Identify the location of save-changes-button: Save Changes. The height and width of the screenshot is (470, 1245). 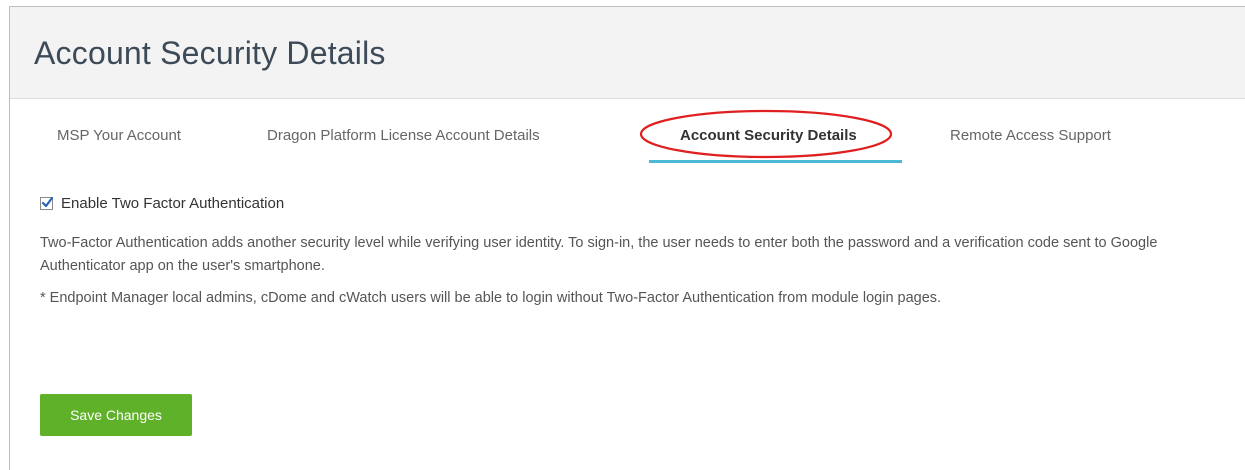
(116, 415).